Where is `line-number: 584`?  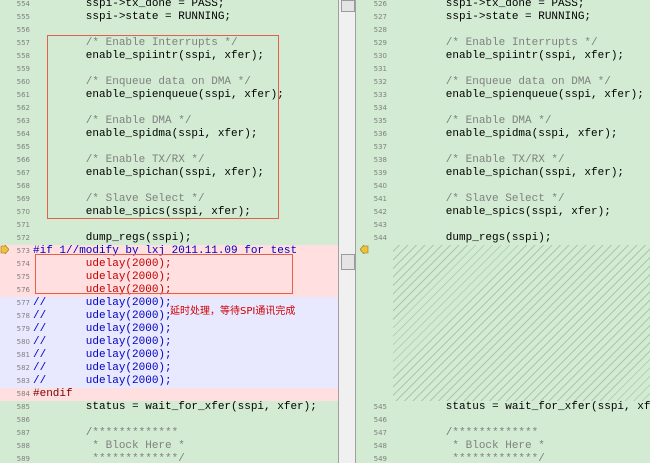 line-number: 584 is located at coordinates (23, 394).